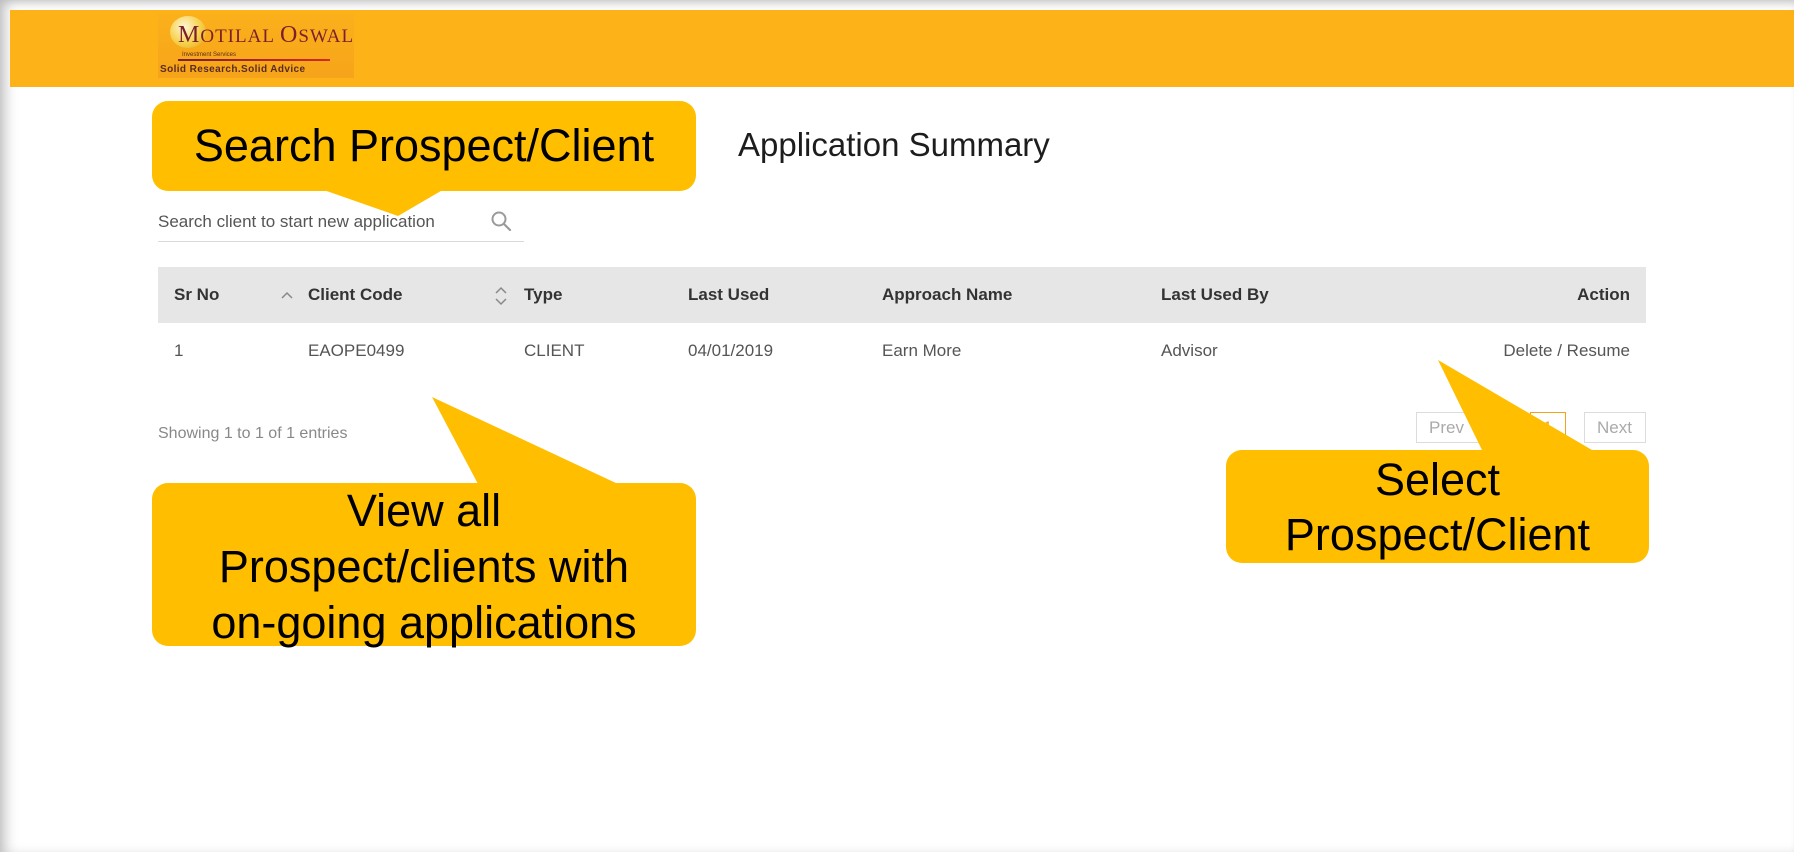 The image size is (1794, 852). Describe the element at coordinates (209, 55) in the screenshot. I see `logo-subtitle: Investment Services` at that location.